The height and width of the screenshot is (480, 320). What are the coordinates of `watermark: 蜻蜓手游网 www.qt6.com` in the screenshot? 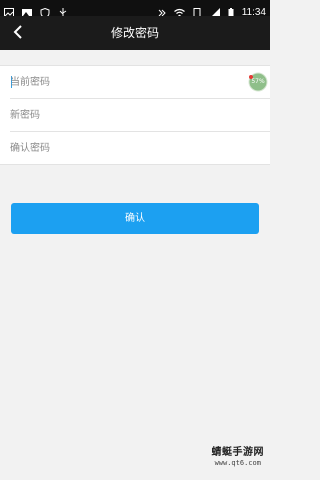 It's located at (238, 457).